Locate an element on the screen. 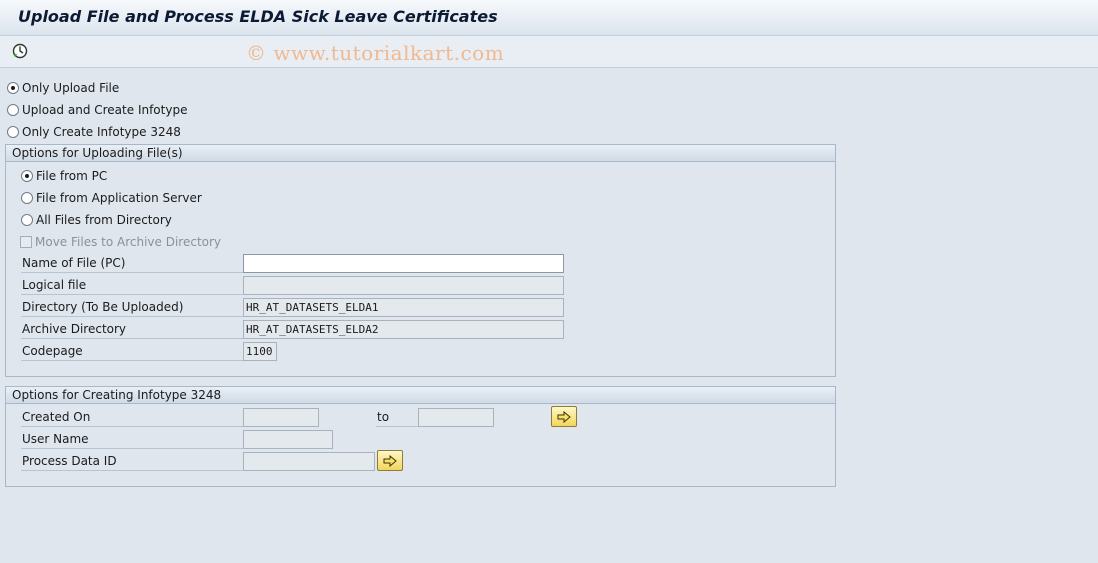 Image resolution: width=1098 pixels, height=563 pixels. radio-file-from-pc: File from PC is located at coordinates (64, 176).